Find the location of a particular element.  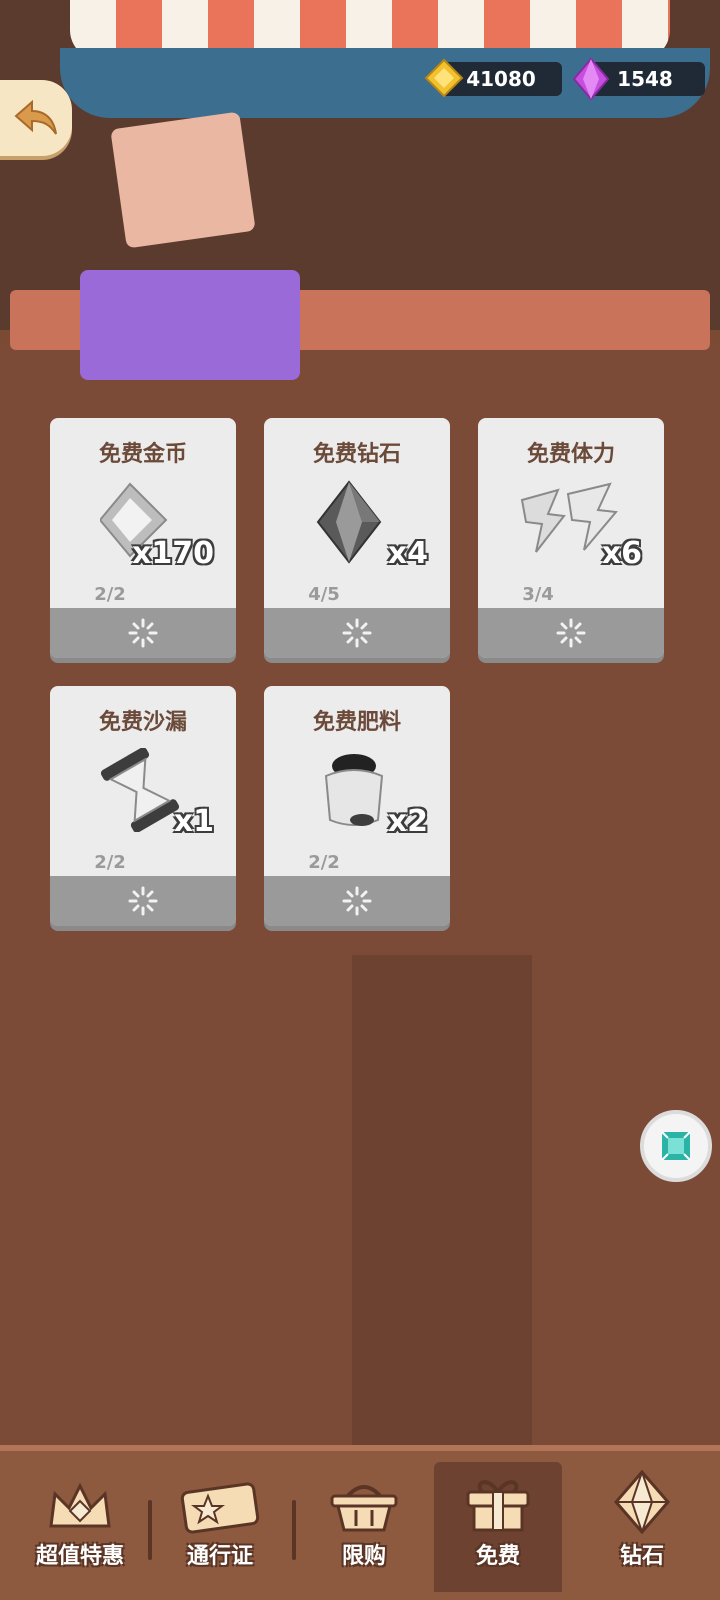

card-title: 免费沙漏 is located at coordinates (142, 722).